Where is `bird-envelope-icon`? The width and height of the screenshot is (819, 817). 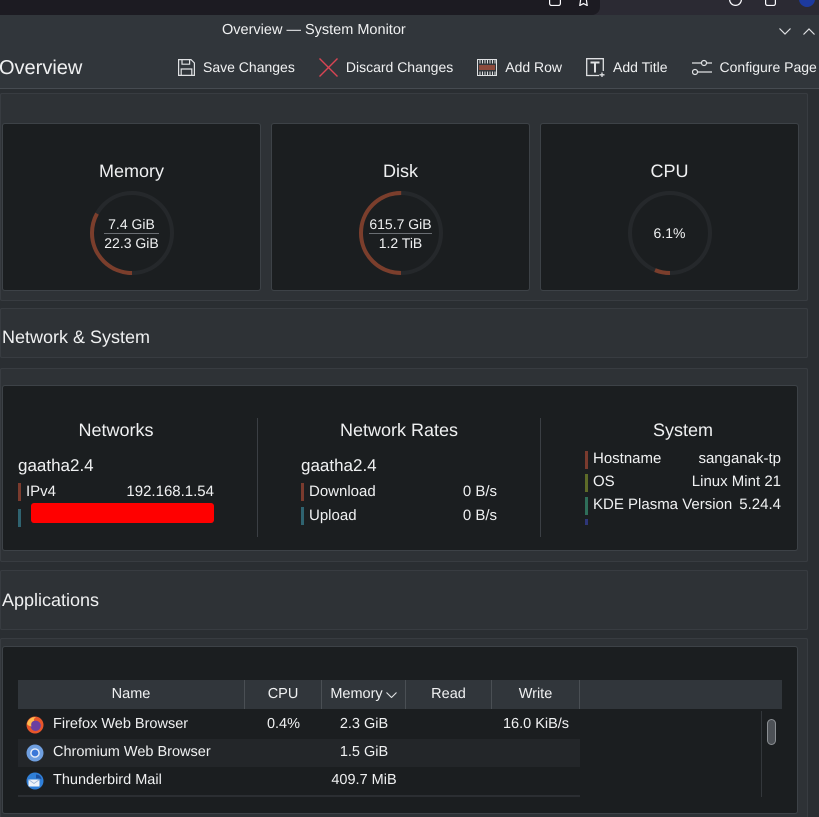 bird-envelope-icon is located at coordinates (35, 781).